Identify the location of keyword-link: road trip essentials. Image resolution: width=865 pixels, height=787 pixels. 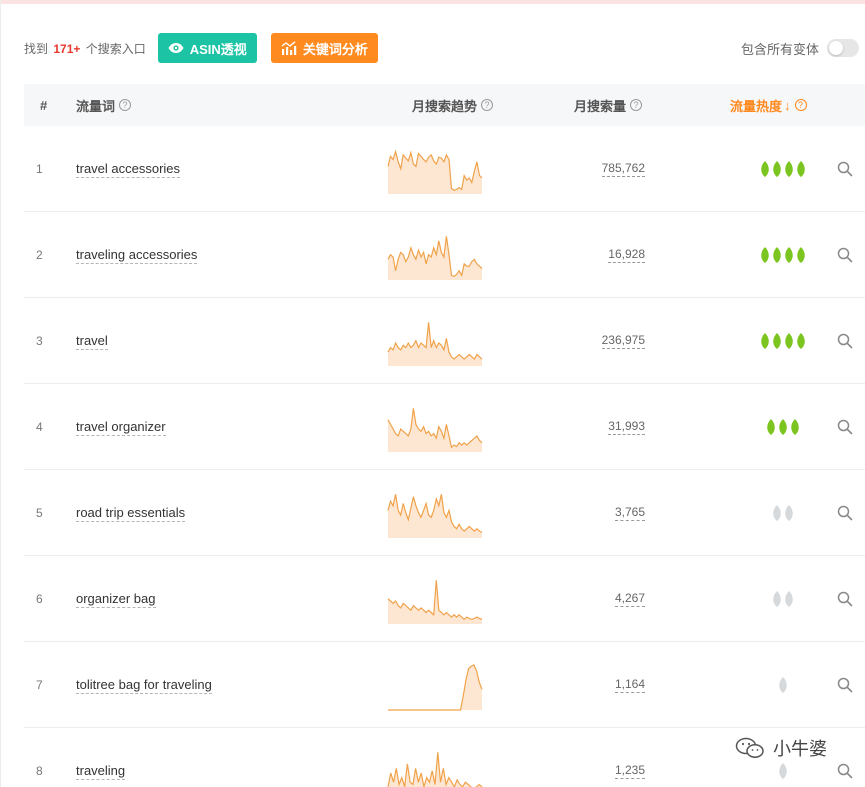
(131, 513).